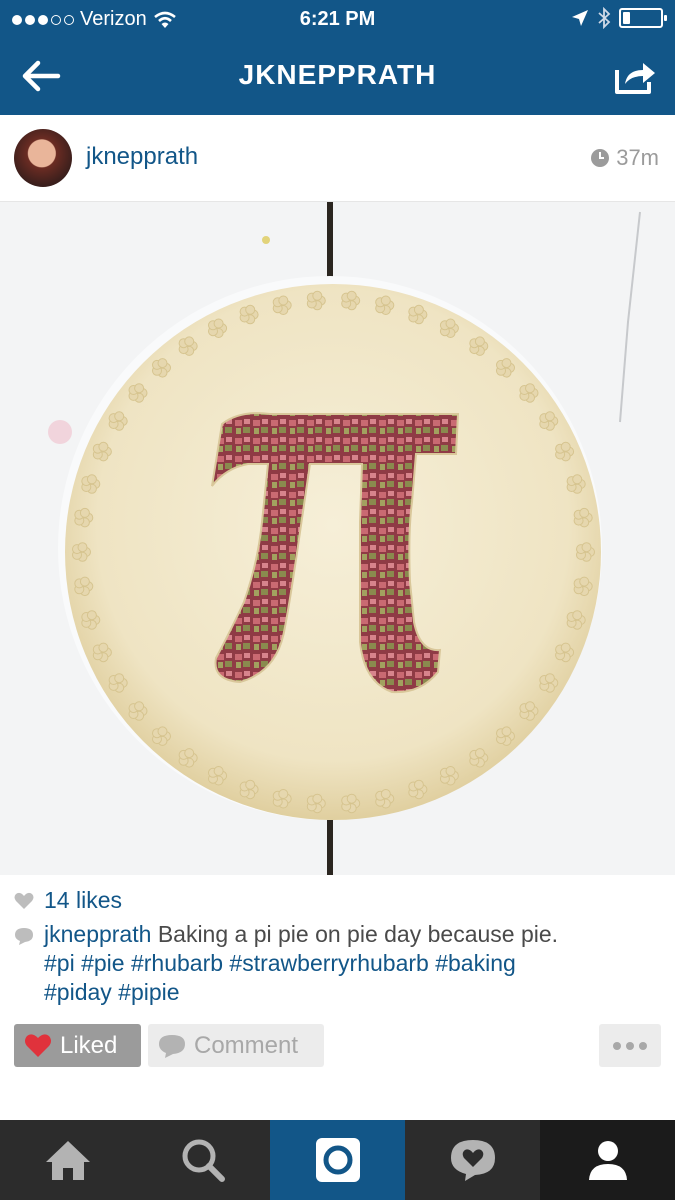 The image size is (675, 1200). What do you see at coordinates (617, 1045) in the screenshot?
I see `ellipsis-icon` at bounding box center [617, 1045].